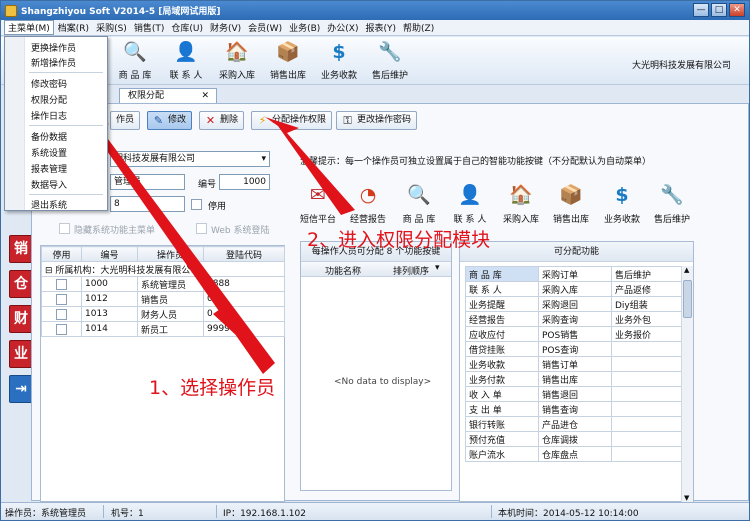  I want to click on menu-item-permission: 权限分配, so click(49, 99).